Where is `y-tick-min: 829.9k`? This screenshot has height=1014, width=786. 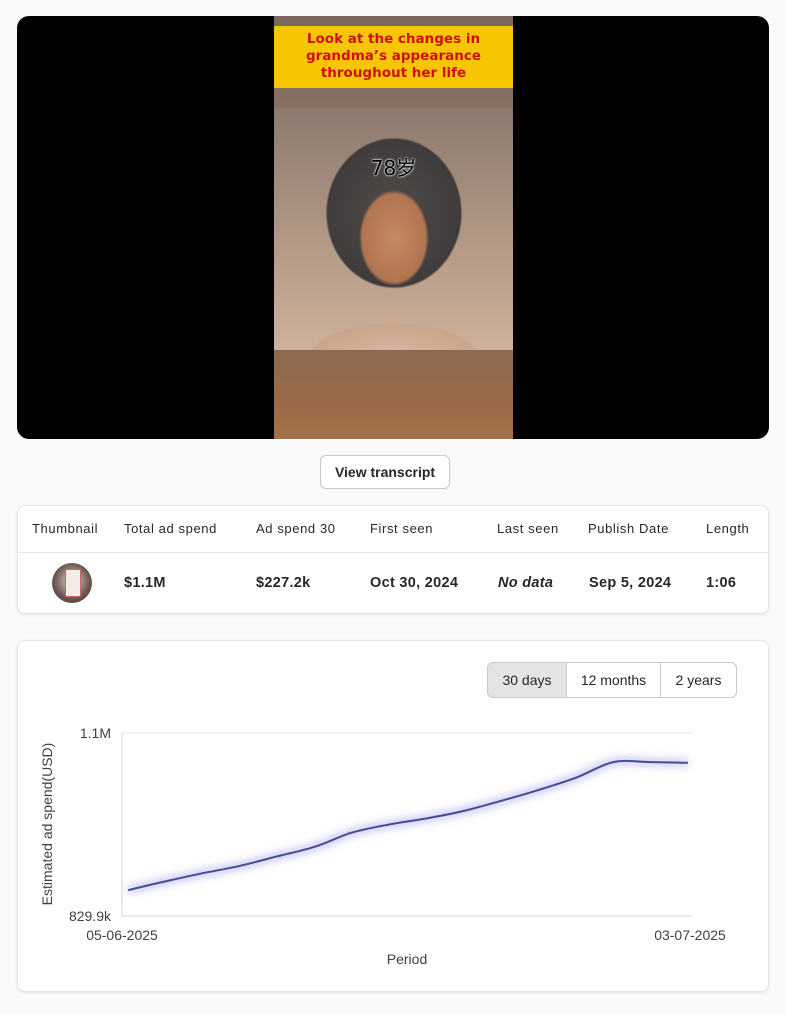 y-tick-min: 829.9k is located at coordinates (90, 916).